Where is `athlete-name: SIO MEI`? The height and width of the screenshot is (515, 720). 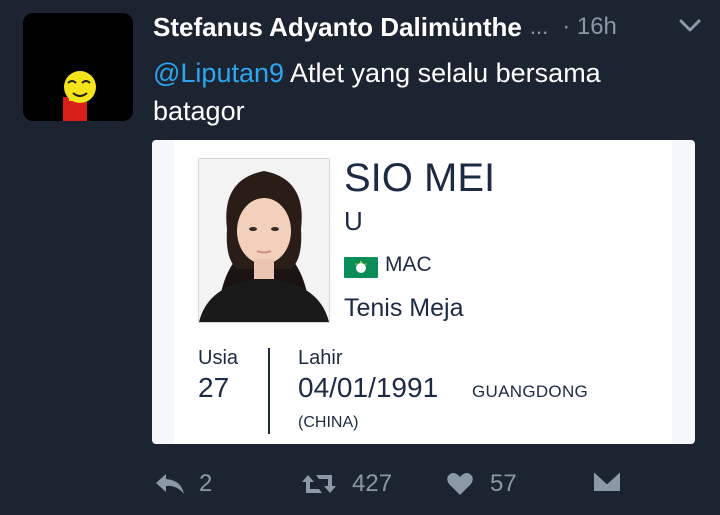
athlete-name: SIO MEI is located at coordinates (420, 178).